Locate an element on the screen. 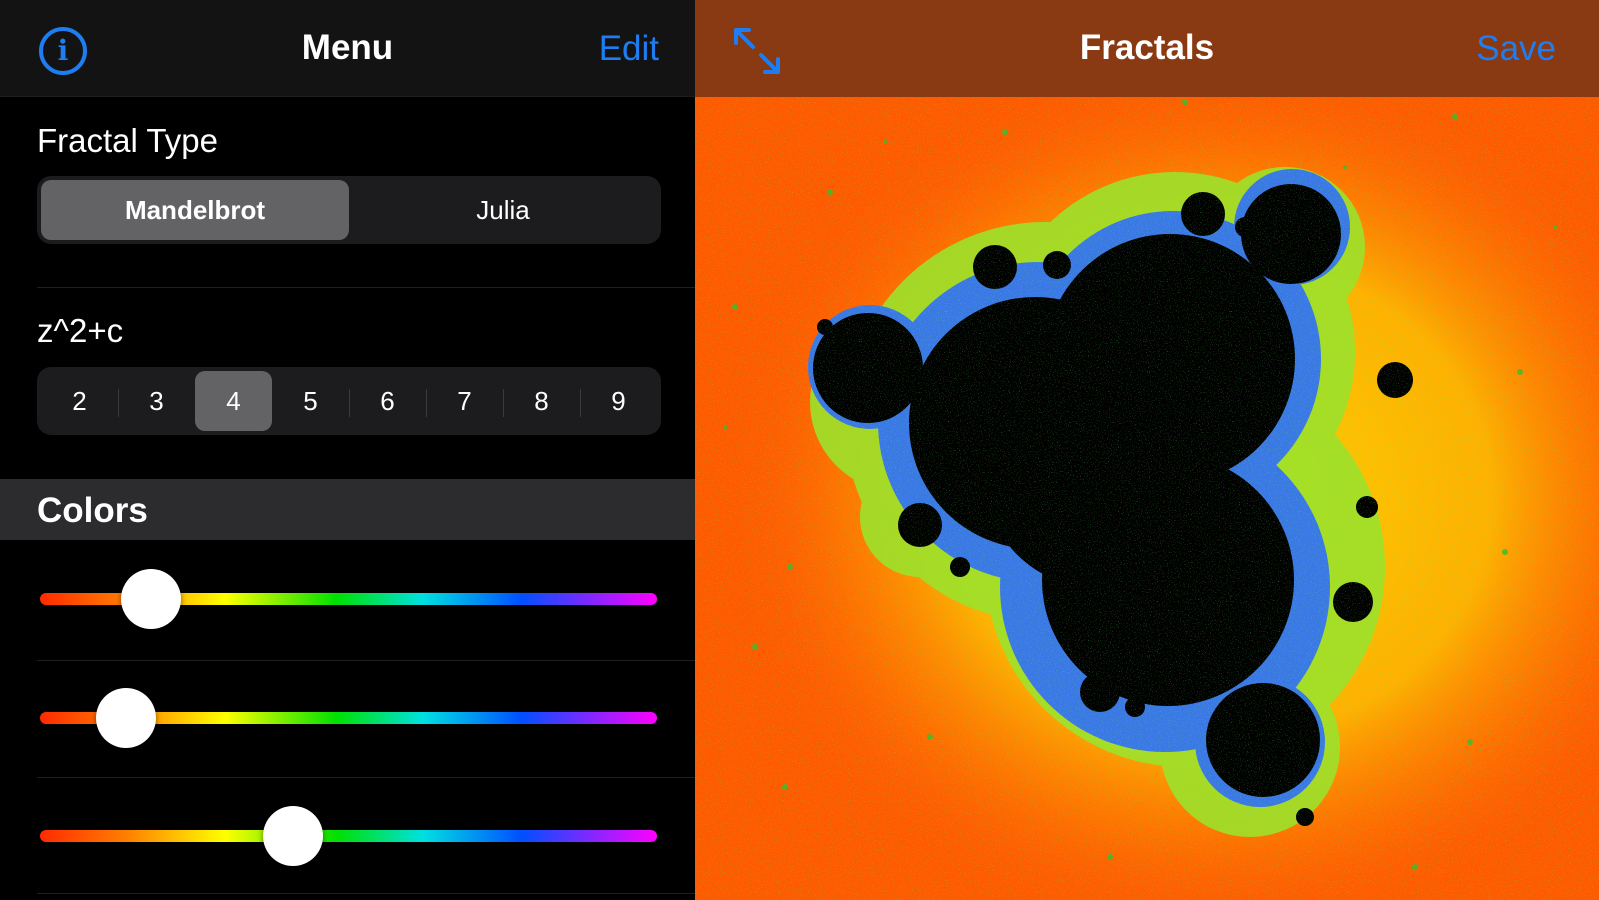 Image resolution: width=1599 pixels, height=900 pixels. viewer-navigation-bar: Fractals Save is located at coordinates (1147, 48).